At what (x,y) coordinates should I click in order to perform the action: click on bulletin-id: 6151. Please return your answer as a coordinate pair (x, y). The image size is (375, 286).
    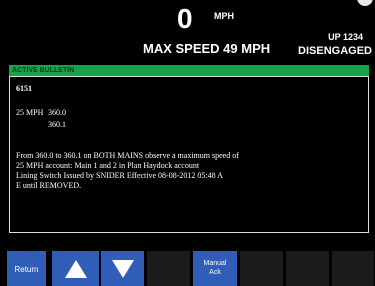
    Looking at the image, I should click on (24, 88).